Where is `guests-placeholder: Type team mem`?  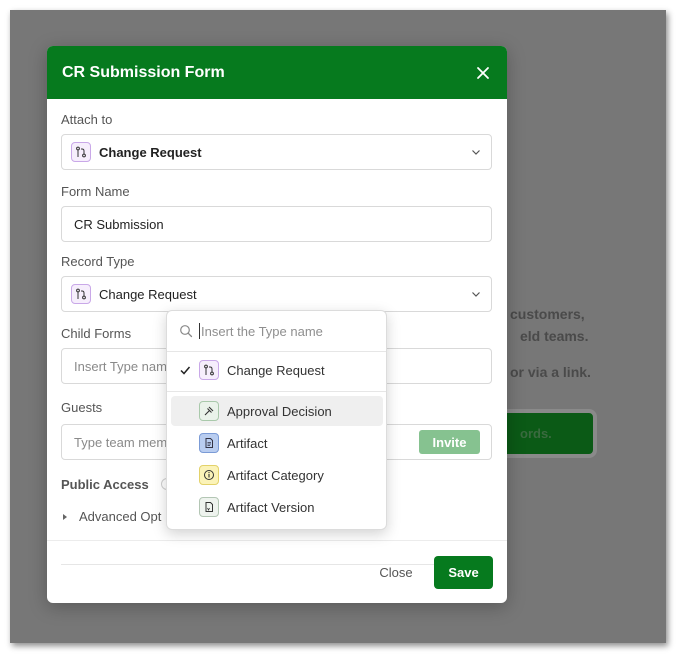 guests-placeholder: Type team mem is located at coordinates (121, 442).